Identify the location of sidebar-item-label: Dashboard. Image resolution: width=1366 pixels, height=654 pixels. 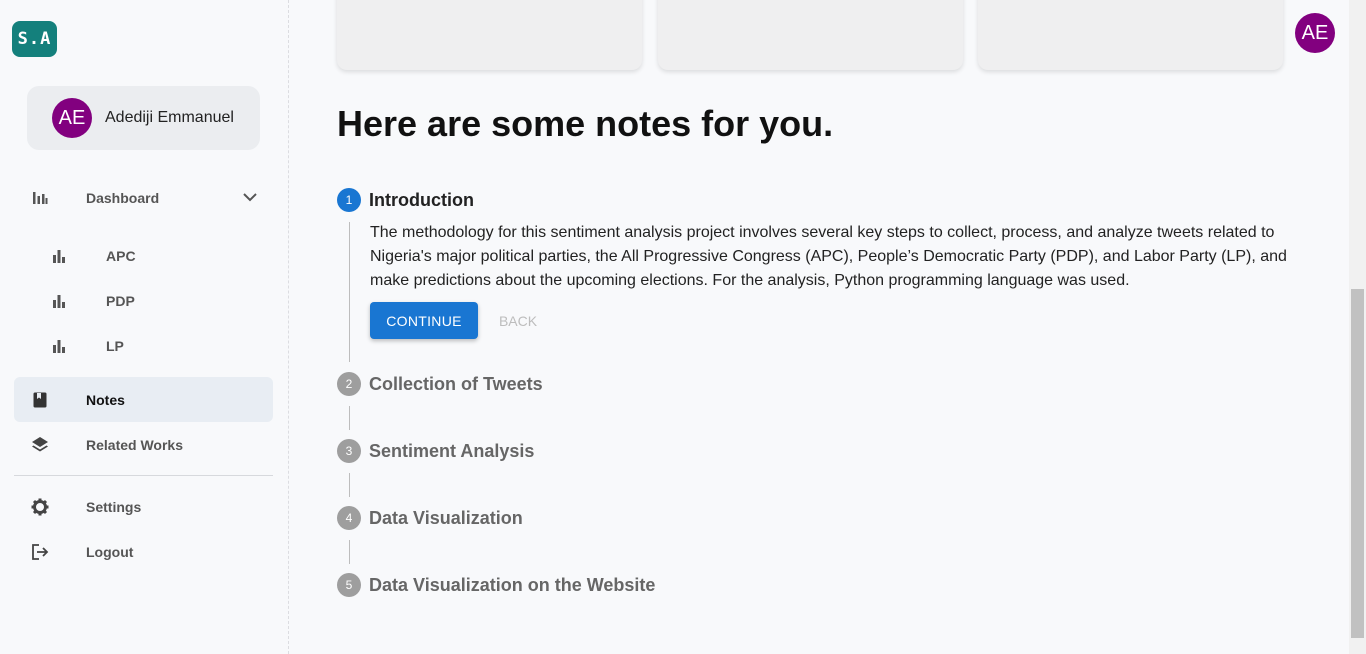
(123, 197).